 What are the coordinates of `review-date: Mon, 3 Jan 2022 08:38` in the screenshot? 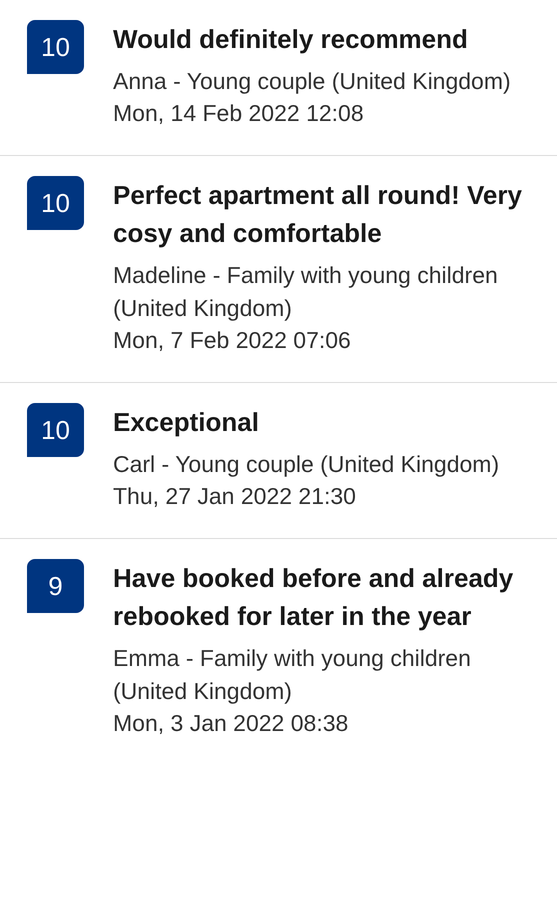 It's located at (231, 723).